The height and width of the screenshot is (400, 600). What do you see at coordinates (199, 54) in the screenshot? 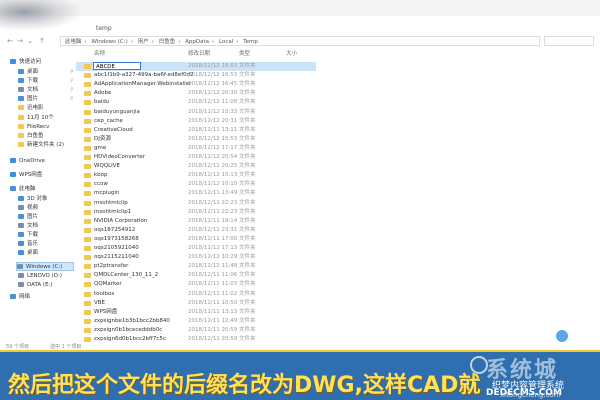
I see `column-header-date: 修改日期` at bounding box center [199, 54].